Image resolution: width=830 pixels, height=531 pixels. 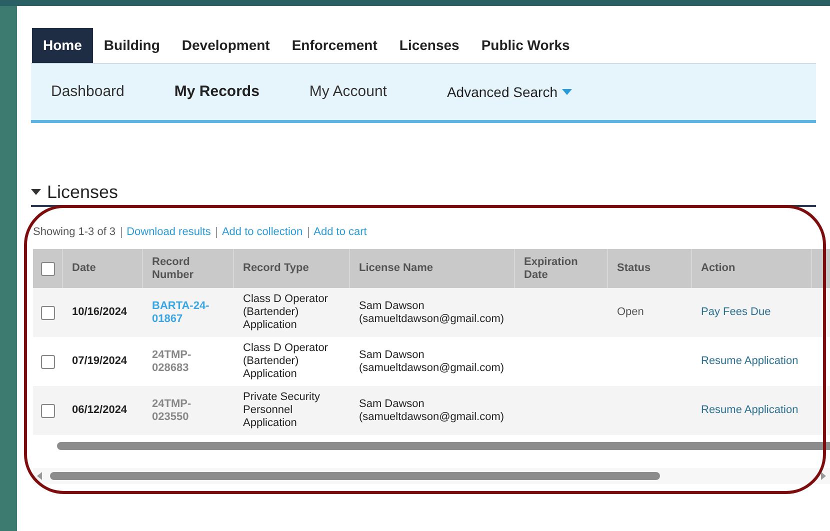 I want to click on dropdown-menu: Advanced Search, so click(x=509, y=92).